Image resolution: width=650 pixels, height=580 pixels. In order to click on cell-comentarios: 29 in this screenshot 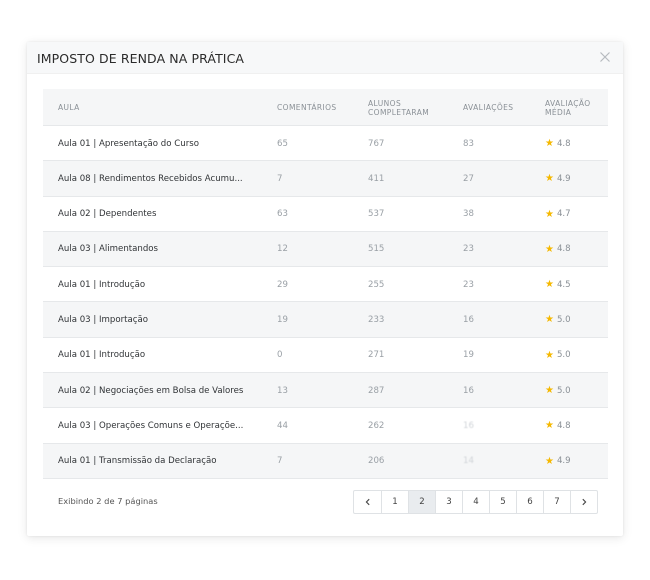, I will do `click(282, 284)`.